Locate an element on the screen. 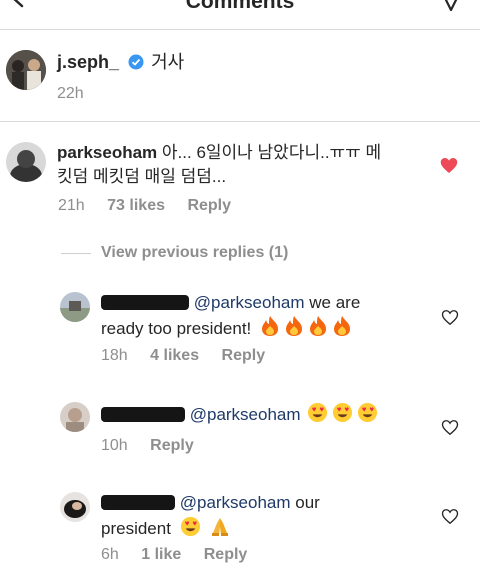 Image resolution: width=480 pixels, height=563 pixels. reply-likes: 4 likes is located at coordinates (174, 355).